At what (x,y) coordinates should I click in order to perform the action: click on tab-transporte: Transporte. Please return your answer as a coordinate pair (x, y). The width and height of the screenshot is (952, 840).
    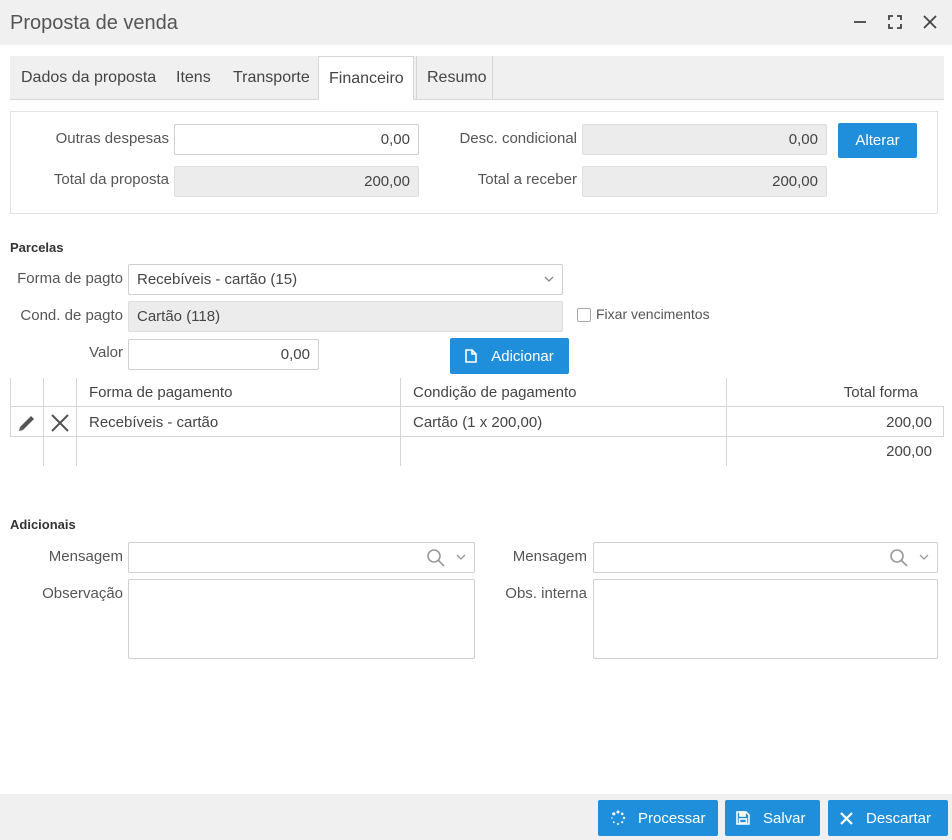
    Looking at the image, I should click on (271, 77).